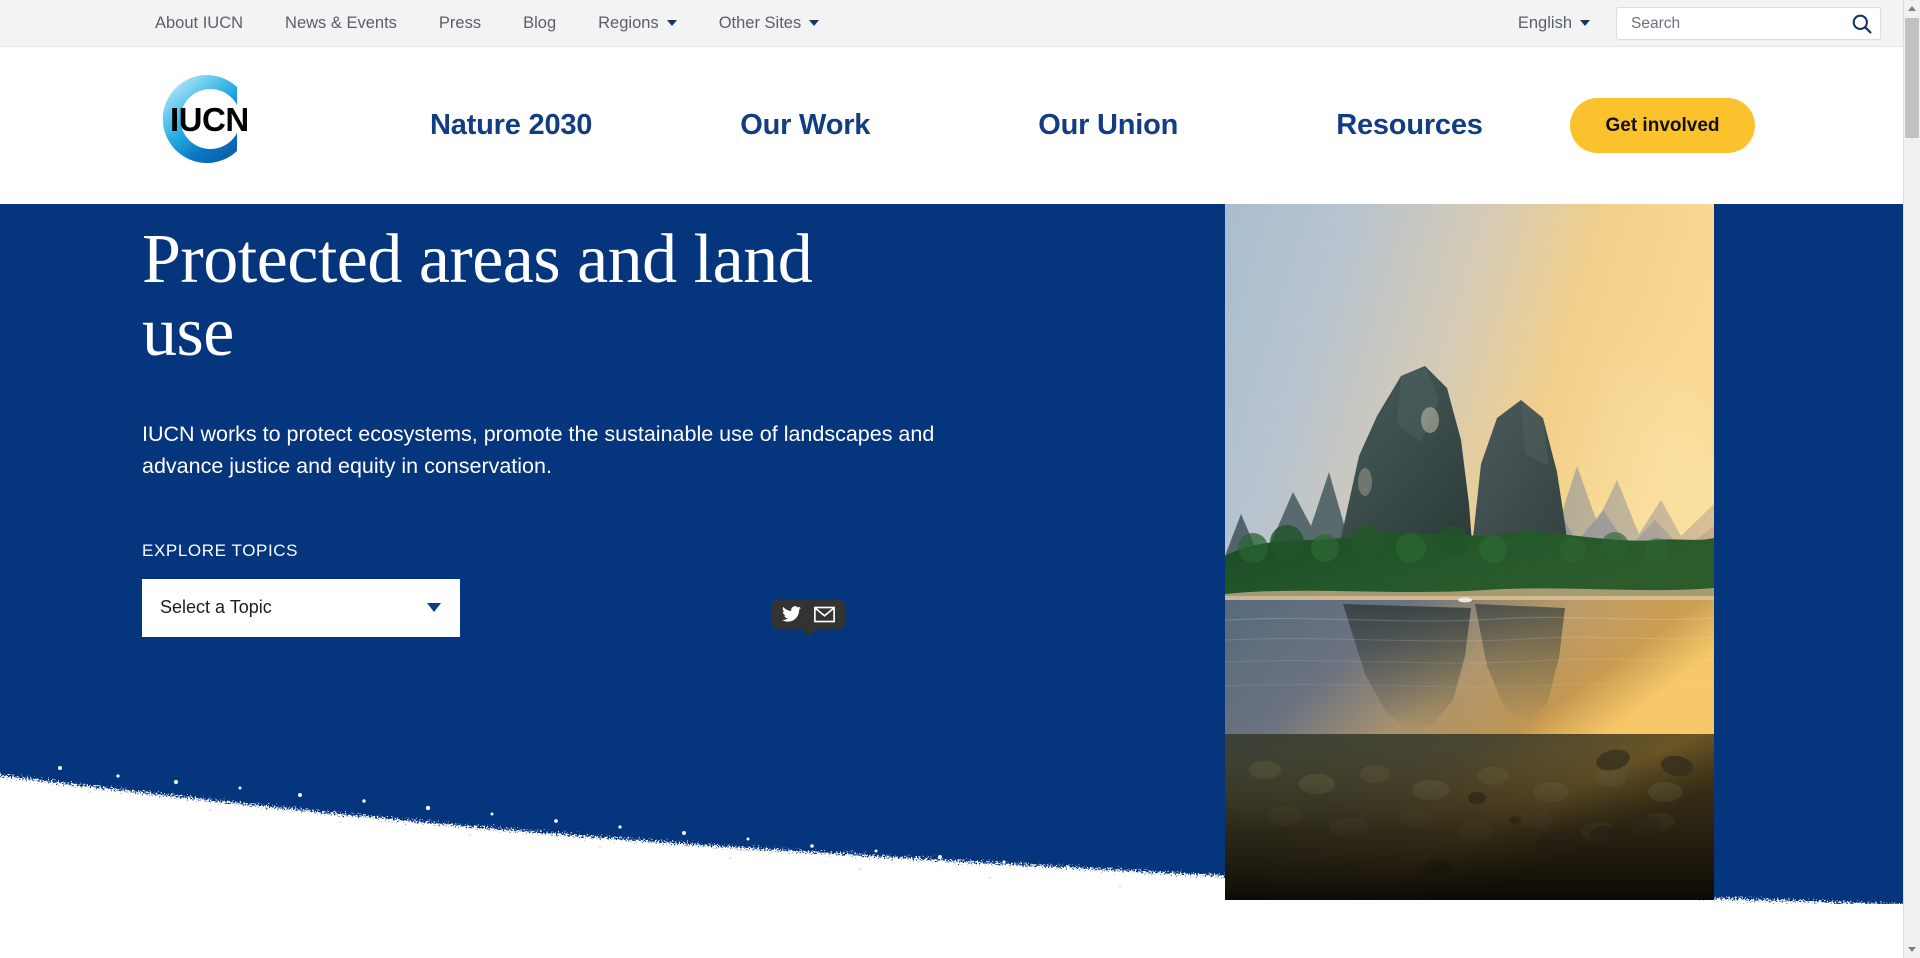  I want to click on triangle-down-icon, so click(1912, 949).